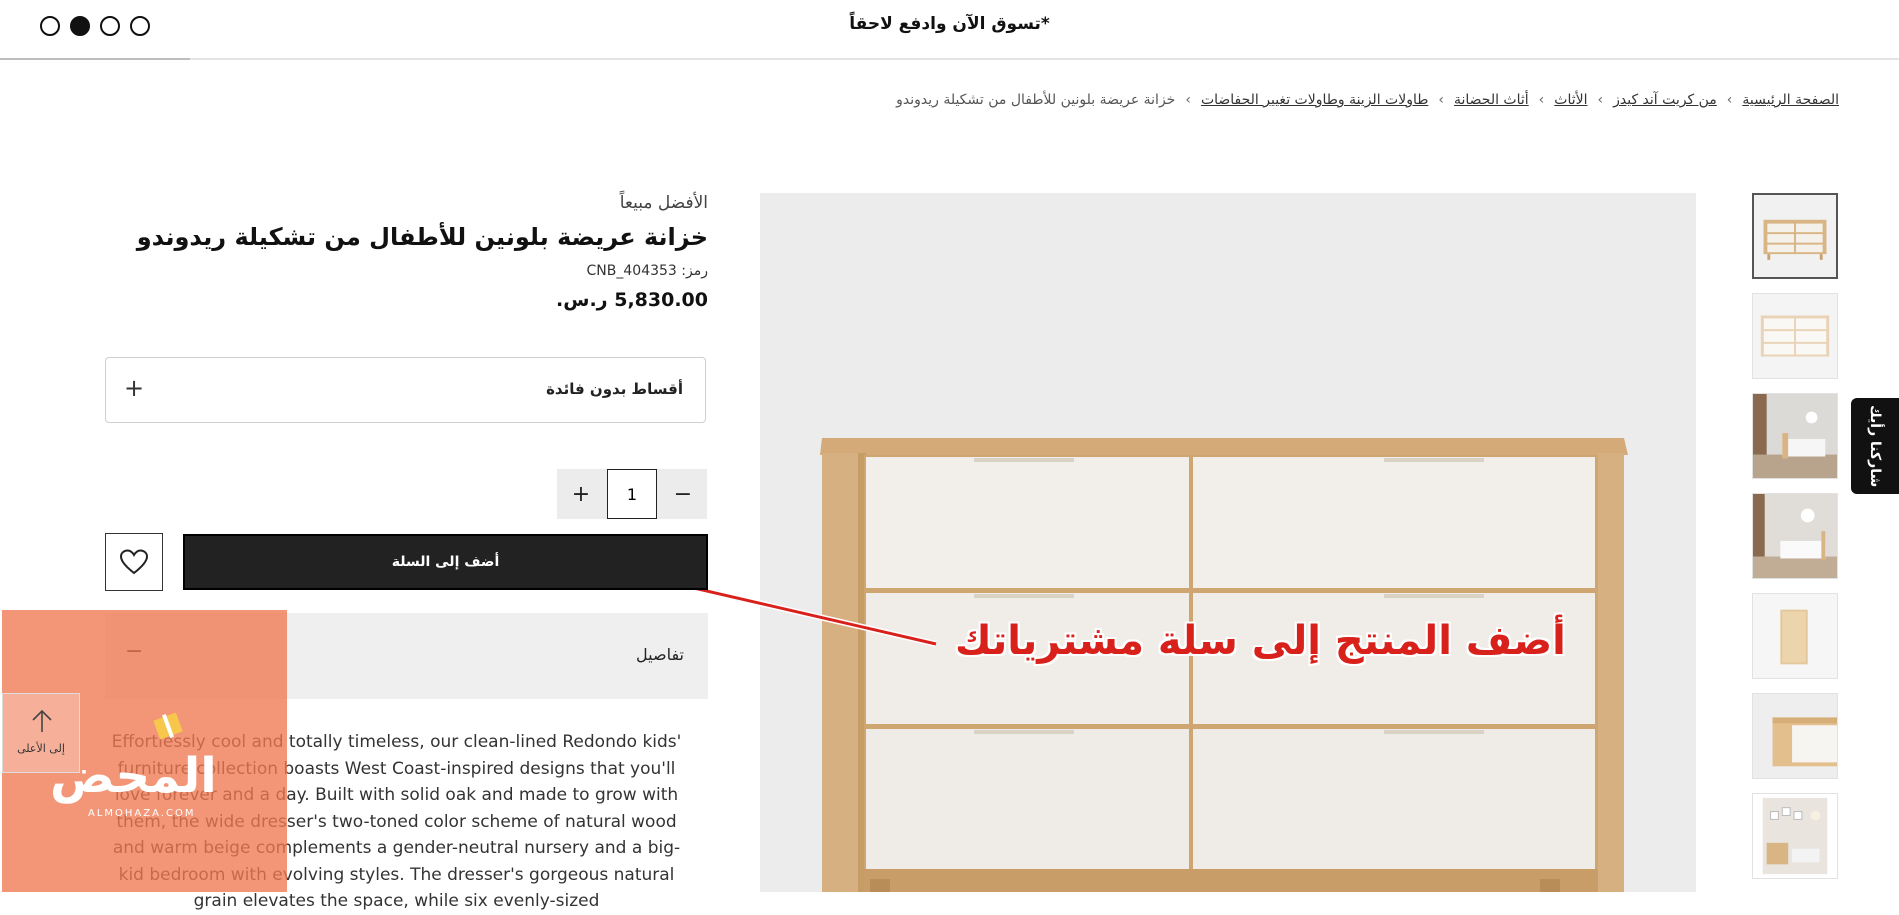  What do you see at coordinates (1795, 336) in the screenshot?
I see `thumbnail-dresser-front-white` at bounding box center [1795, 336].